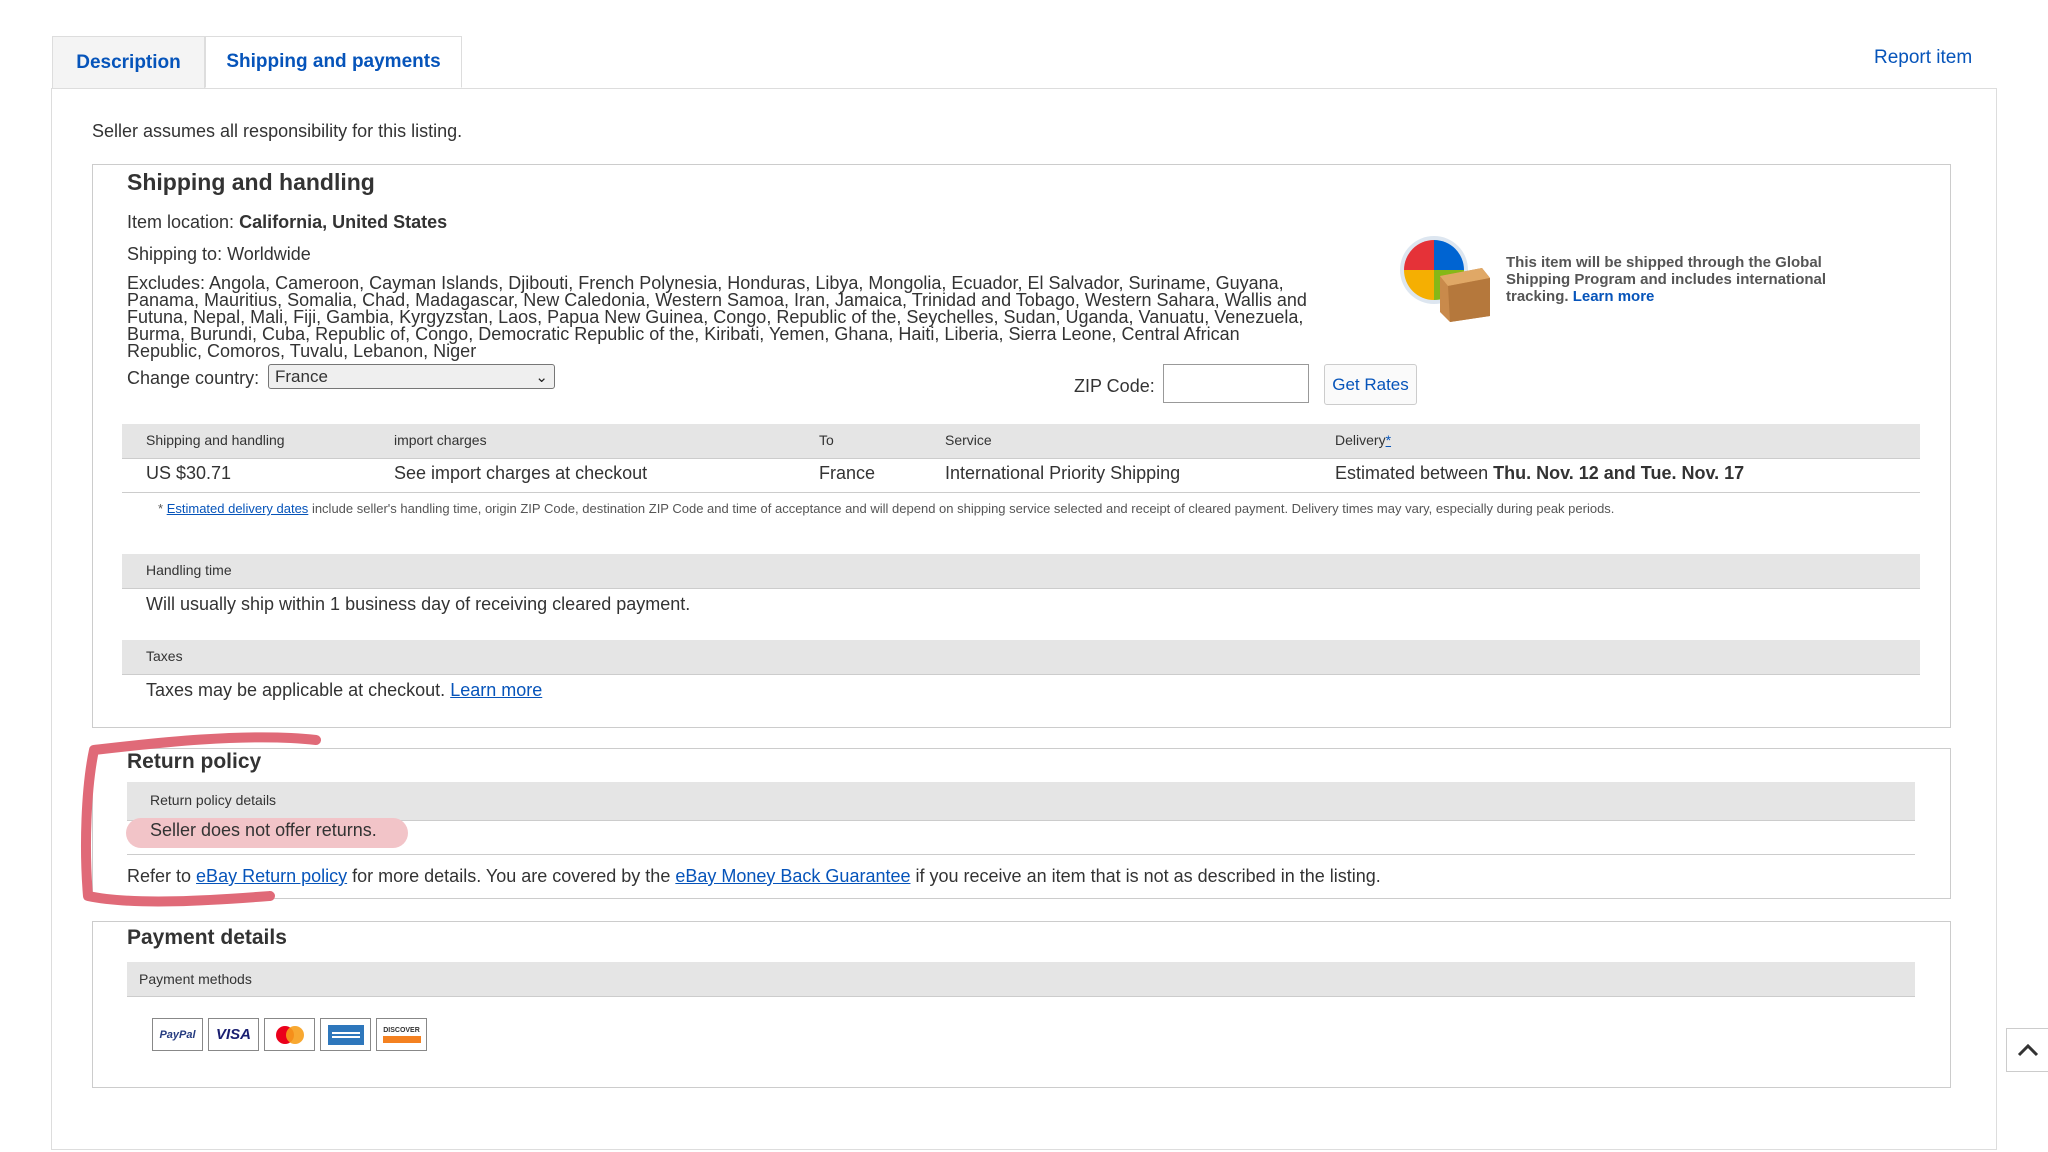 The height and width of the screenshot is (1152, 2048). What do you see at coordinates (1114, 386) in the screenshot?
I see `zip-label: ZIP Code:` at bounding box center [1114, 386].